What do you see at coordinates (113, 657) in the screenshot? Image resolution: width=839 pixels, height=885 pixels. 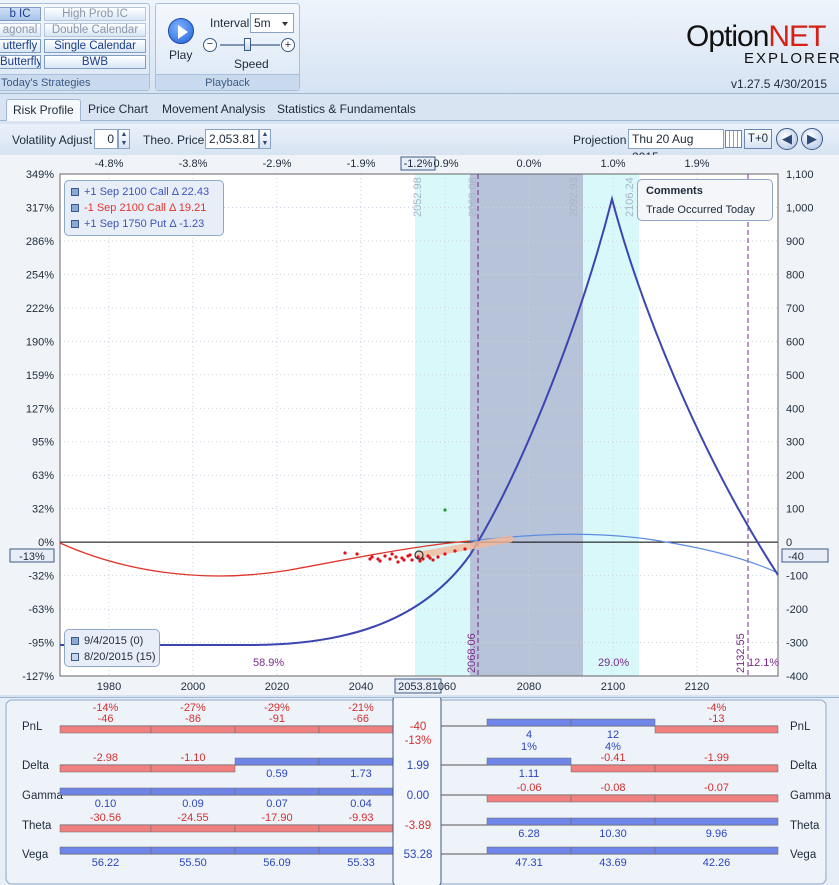 I see `date-item-2: 8/20/2015 (15)` at bounding box center [113, 657].